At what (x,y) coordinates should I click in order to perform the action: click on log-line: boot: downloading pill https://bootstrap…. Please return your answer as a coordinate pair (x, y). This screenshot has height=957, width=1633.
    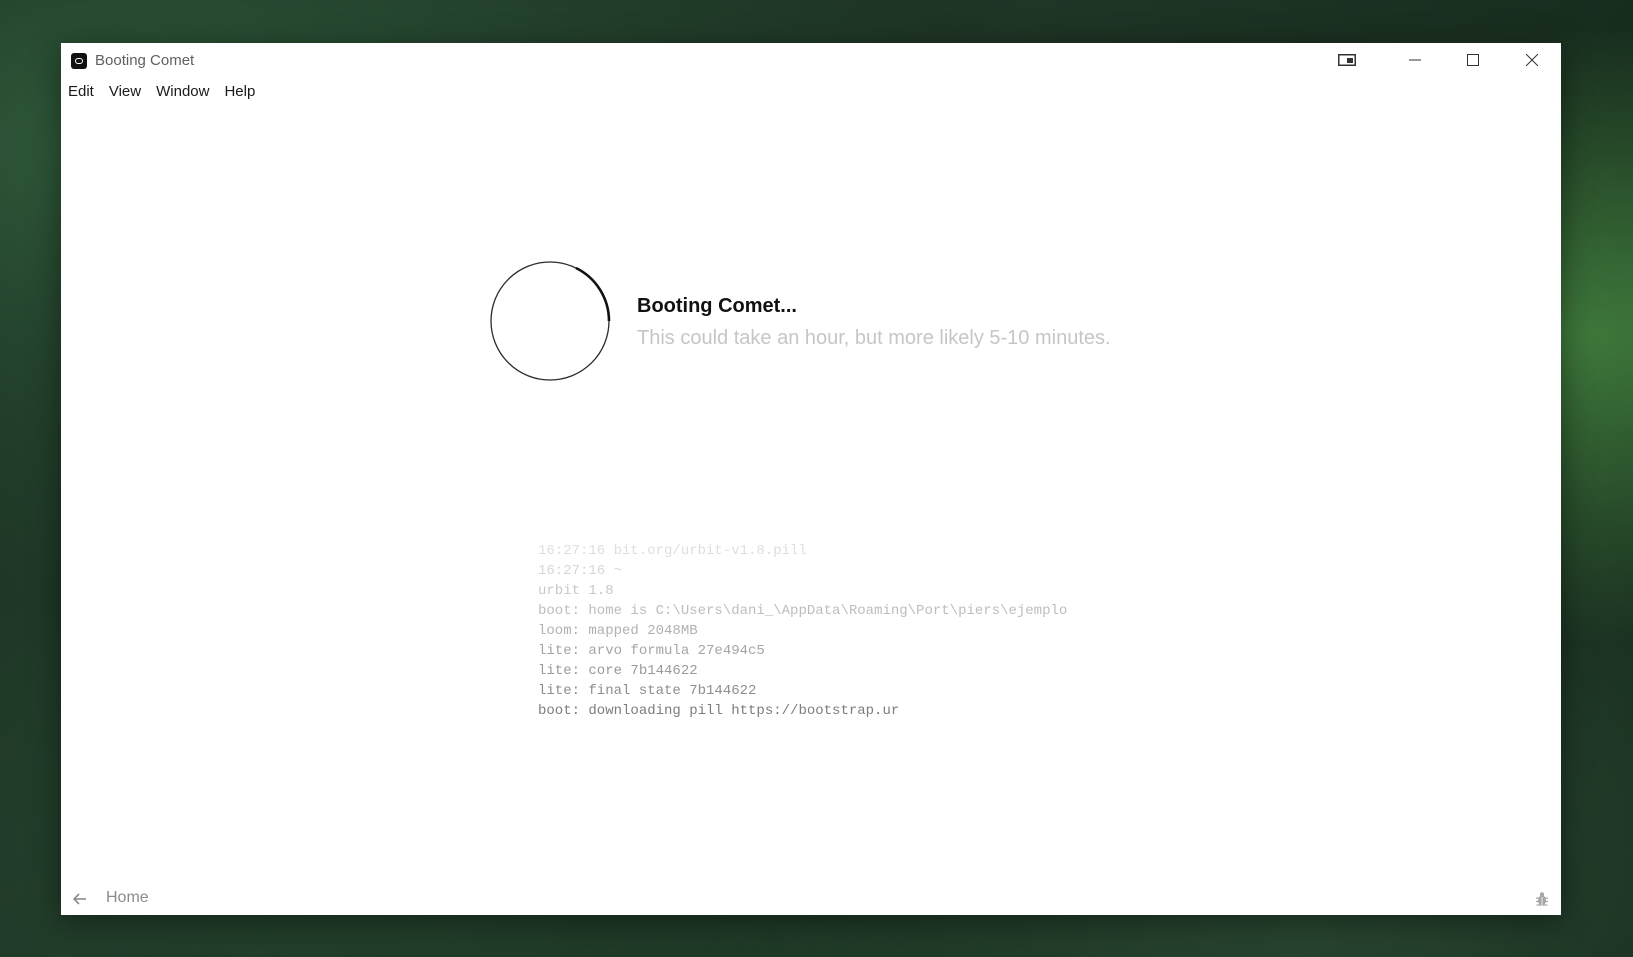
    Looking at the image, I should click on (719, 711).